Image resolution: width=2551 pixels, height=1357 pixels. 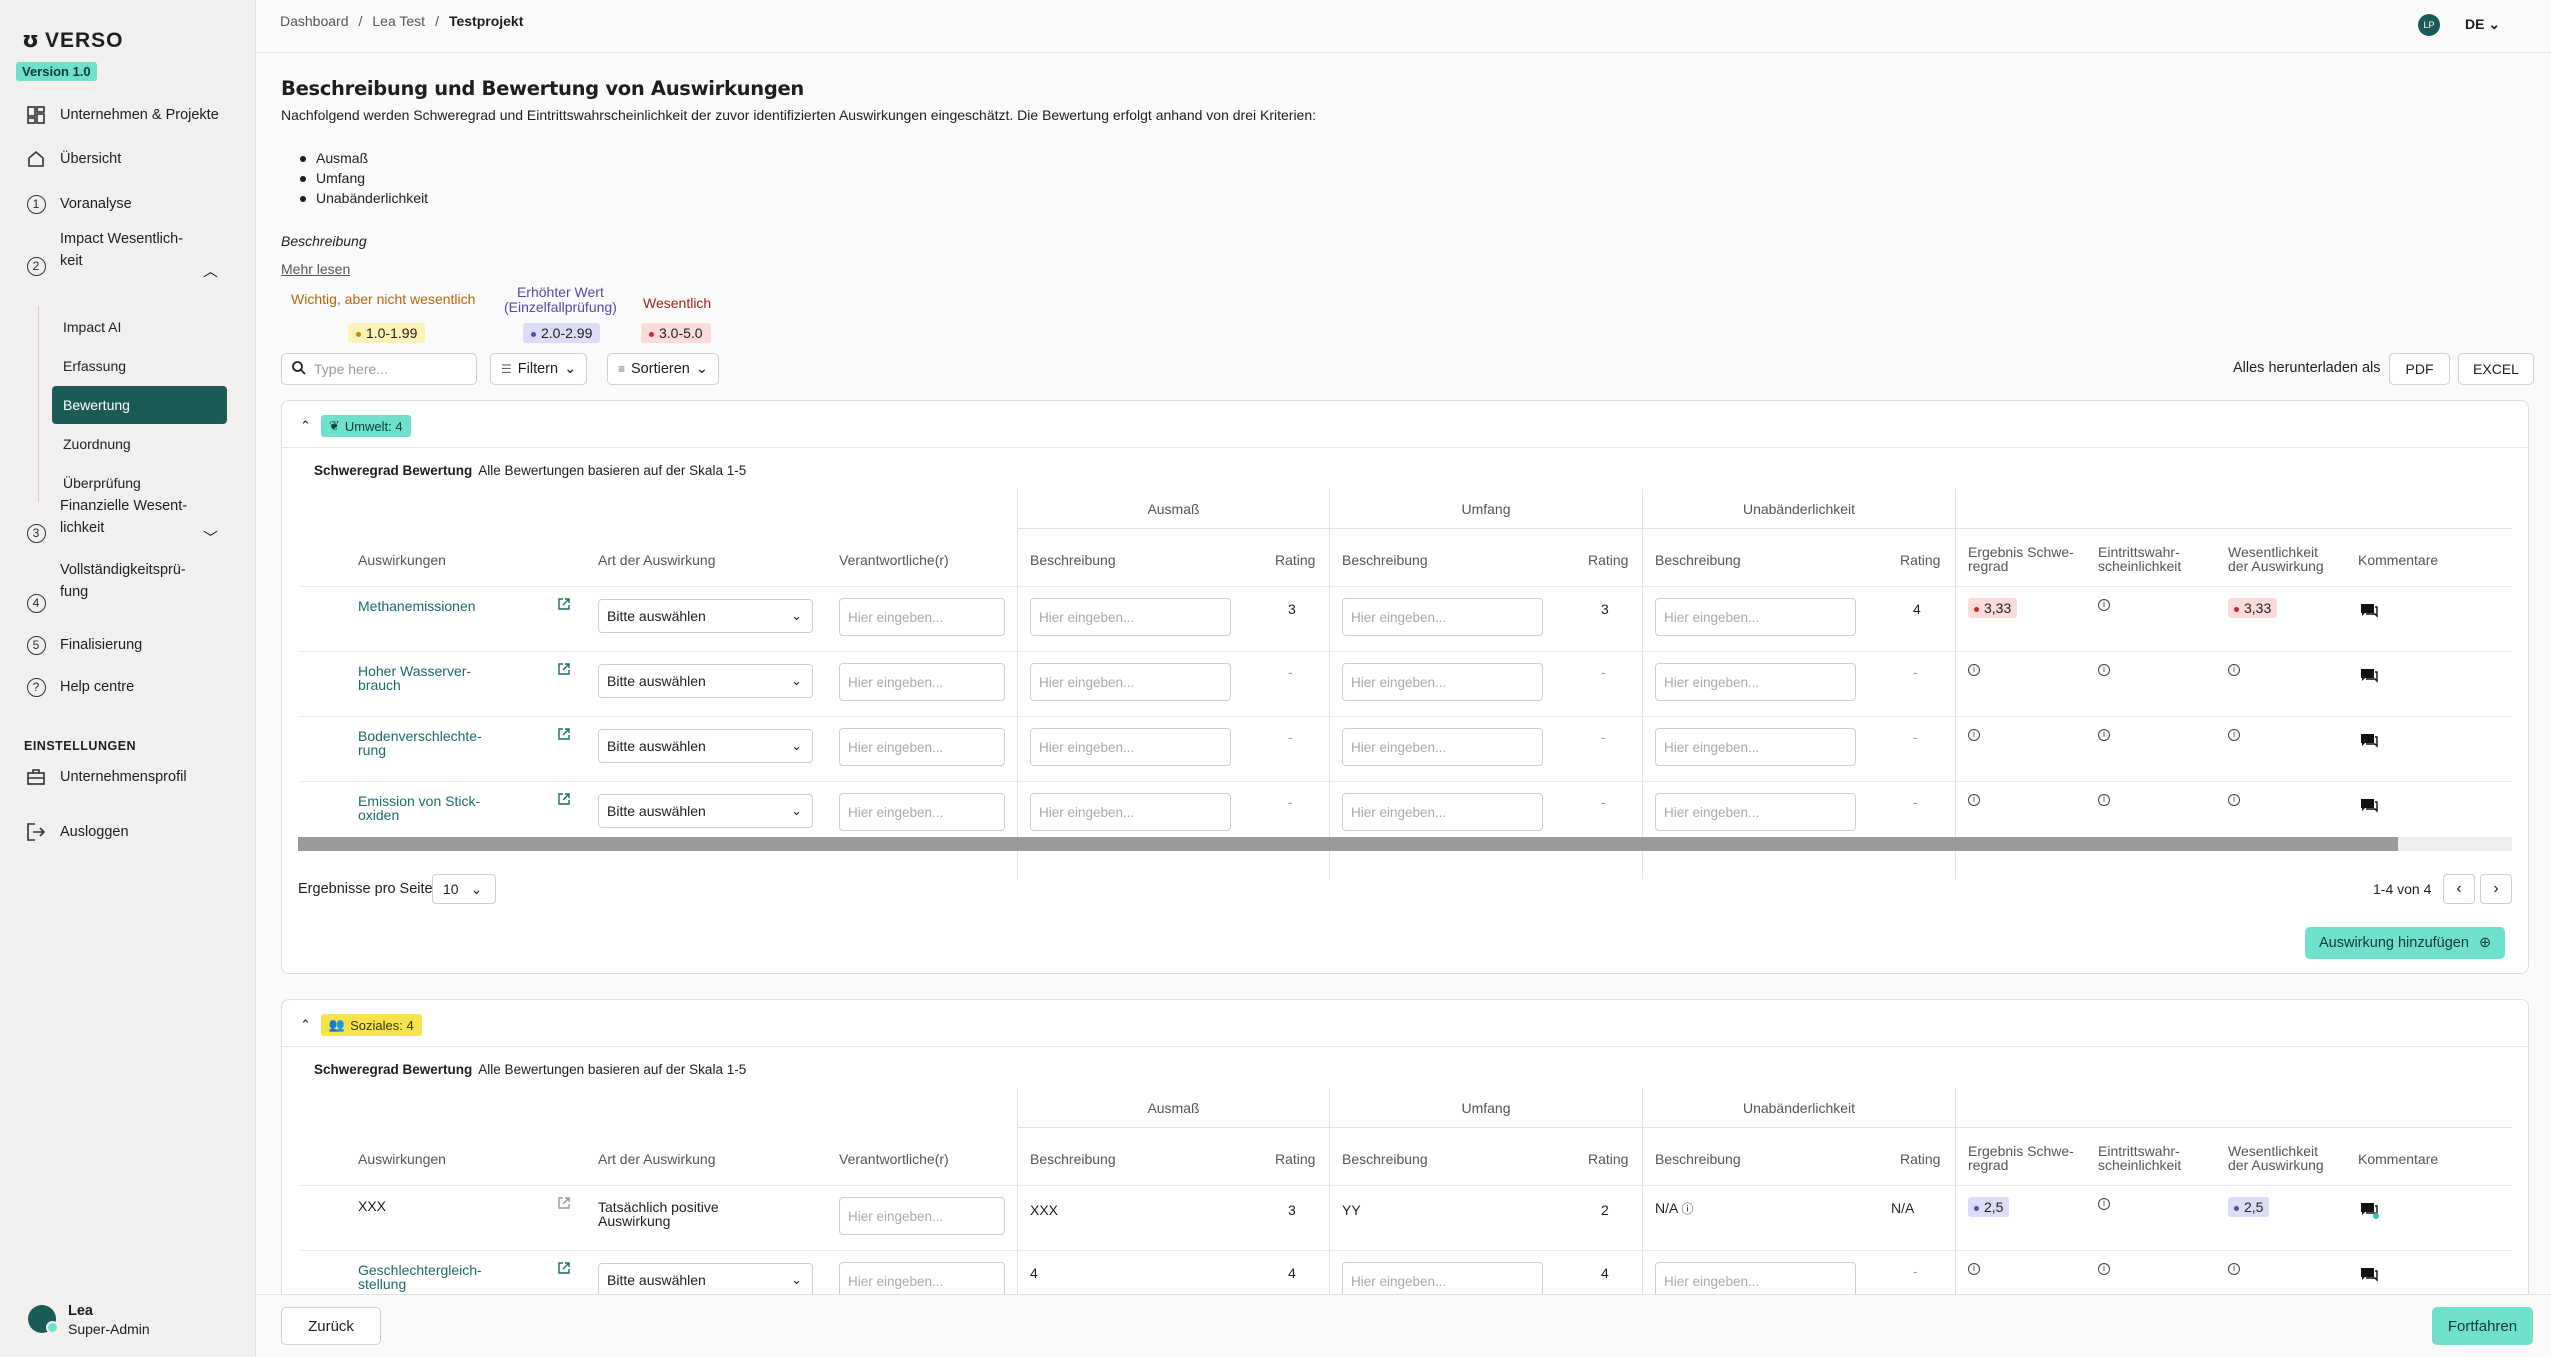 What do you see at coordinates (89, 1320) in the screenshot?
I see `user-profile: Lea Super-Admin` at bounding box center [89, 1320].